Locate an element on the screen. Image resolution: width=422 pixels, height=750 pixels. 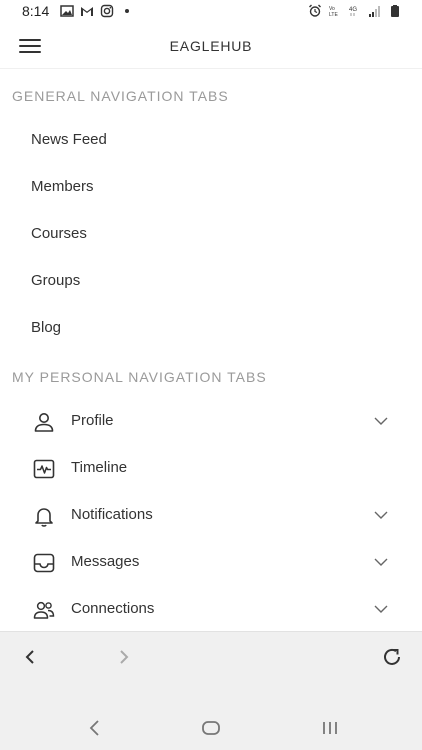
nav-item-label: Members is located at coordinates (62, 186).